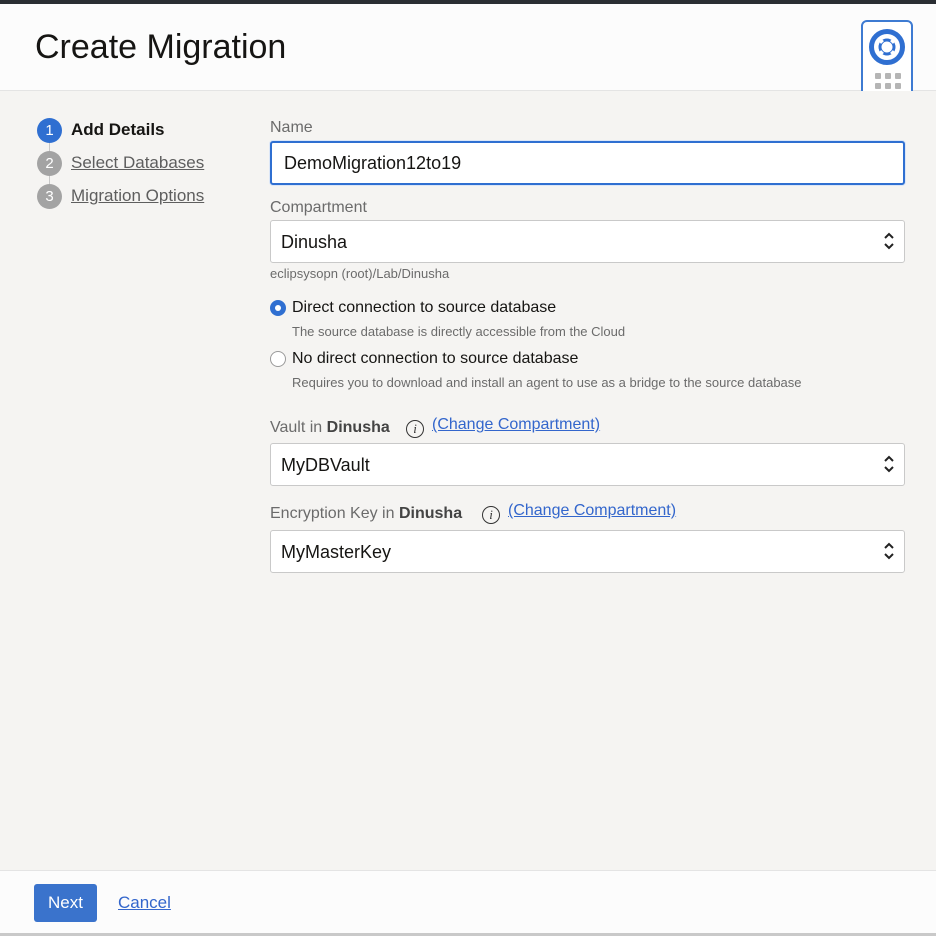  Describe the element at coordinates (516, 425) in the screenshot. I see `vault-change-compartment-link: (Change Compartment)` at that location.